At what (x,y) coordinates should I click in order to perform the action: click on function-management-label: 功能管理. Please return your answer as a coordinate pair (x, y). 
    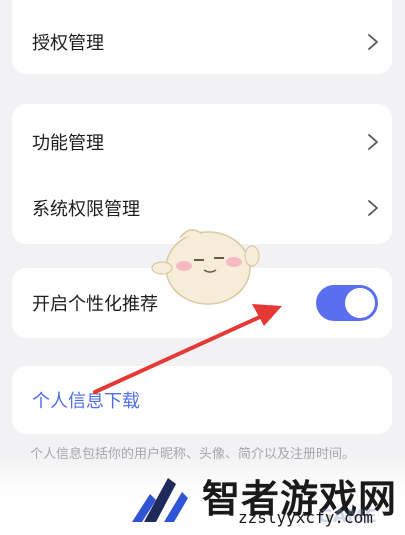
    Looking at the image, I should click on (68, 143).